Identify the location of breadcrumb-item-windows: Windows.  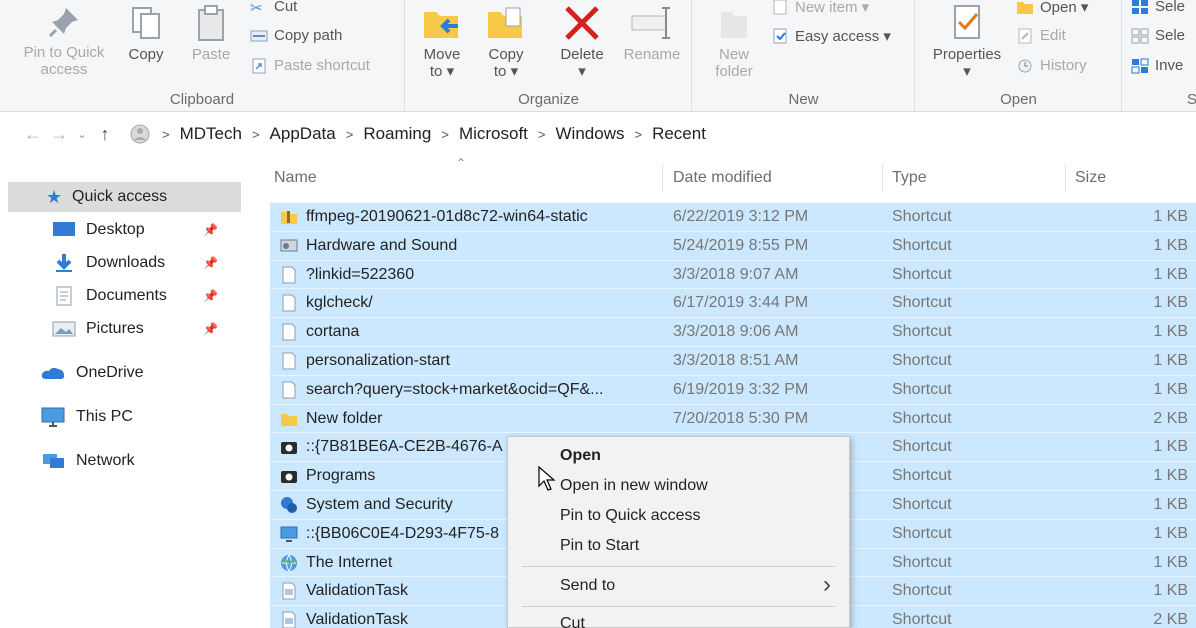
(590, 134).